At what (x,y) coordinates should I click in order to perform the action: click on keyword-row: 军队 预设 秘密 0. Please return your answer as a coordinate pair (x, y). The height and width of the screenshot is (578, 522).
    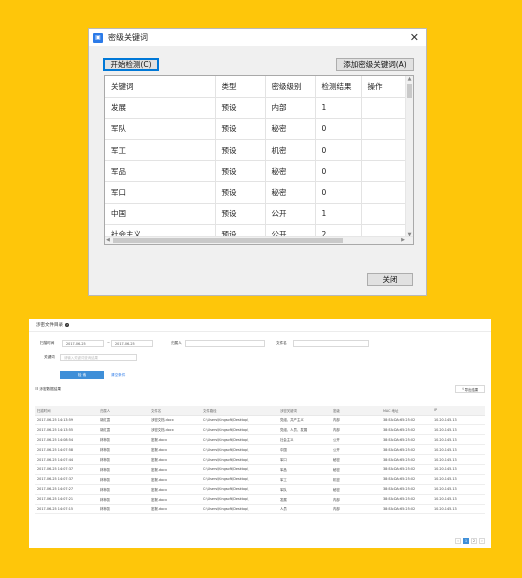
    Looking at the image, I should click on (256, 129).